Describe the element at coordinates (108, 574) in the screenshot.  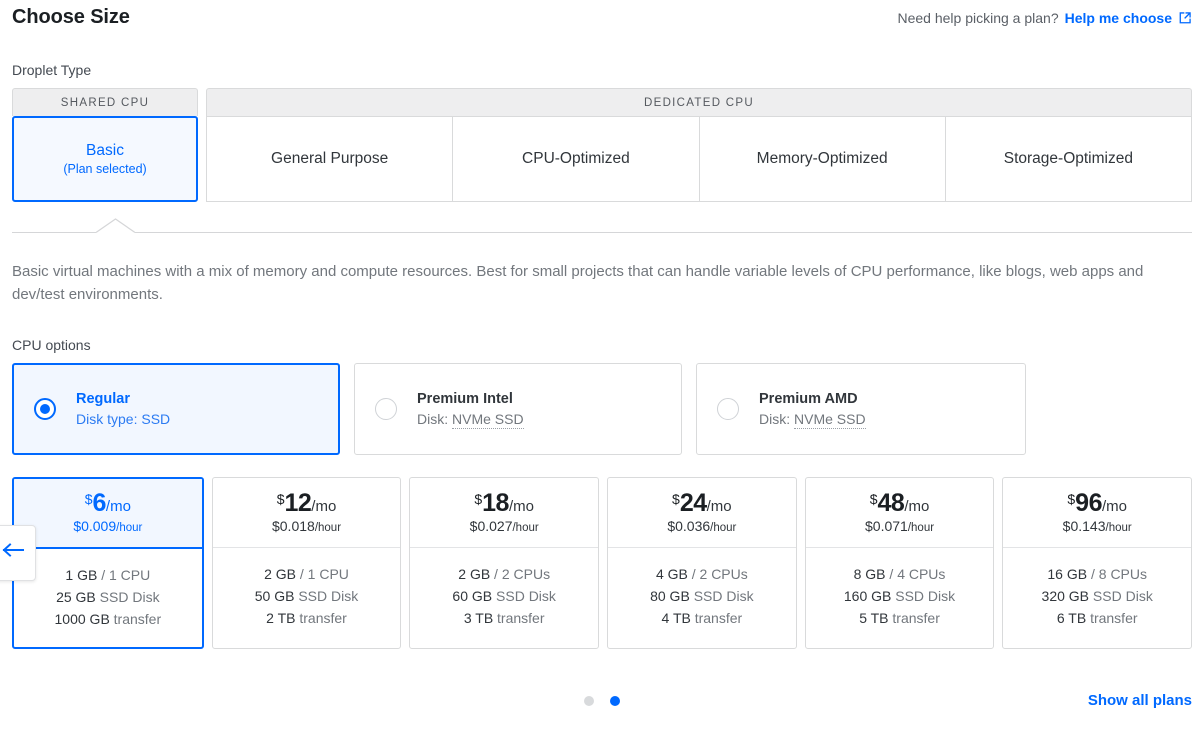
I see `plan-card-6-spec-memory-cpu: 1 GB / 1 CPU` at that location.